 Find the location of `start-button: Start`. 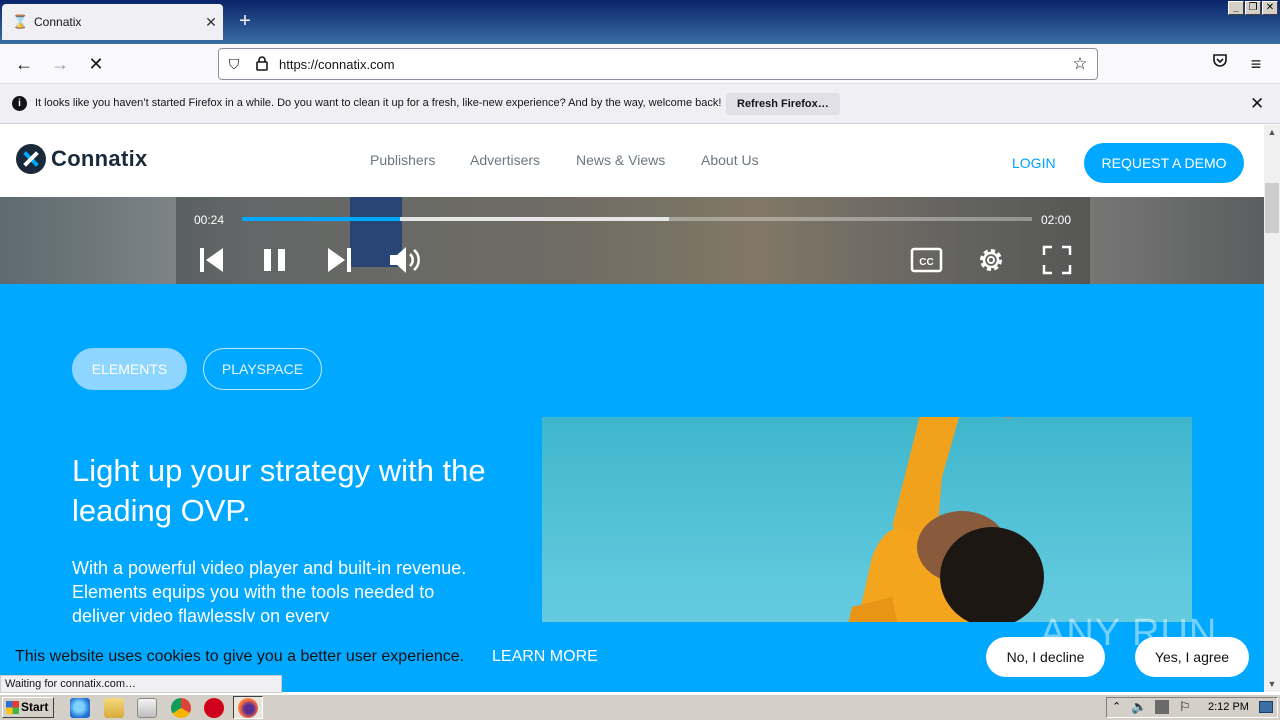

start-button: Start is located at coordinates (28, 707).